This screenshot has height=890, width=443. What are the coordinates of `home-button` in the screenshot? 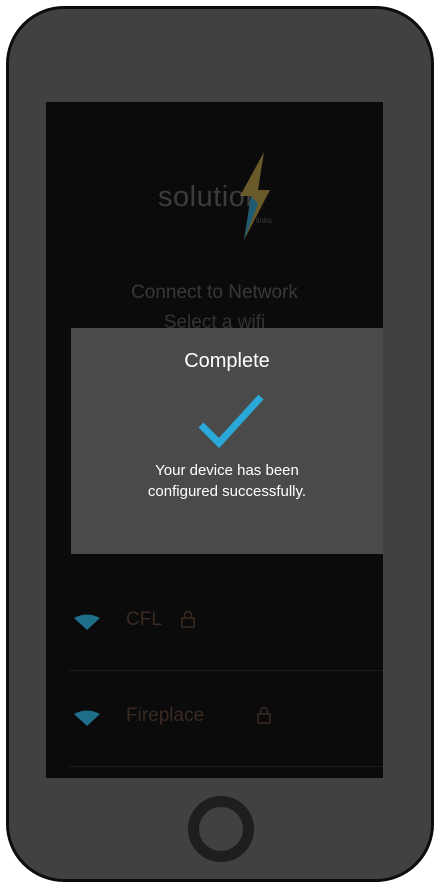 It's located at (221, 829).